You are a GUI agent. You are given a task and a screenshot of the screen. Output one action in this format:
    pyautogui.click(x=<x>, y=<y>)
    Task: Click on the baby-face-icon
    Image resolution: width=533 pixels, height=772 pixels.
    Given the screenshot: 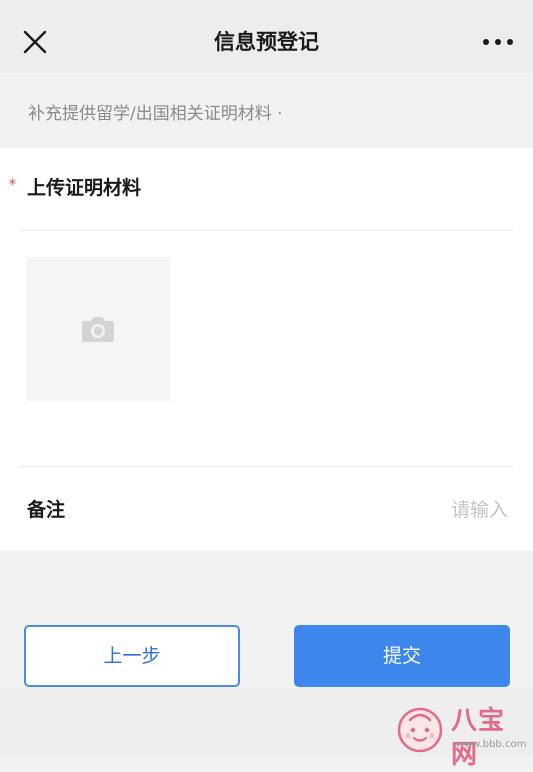 What is the action you would take?
    pyautogui.click(x=420, y=730)
    